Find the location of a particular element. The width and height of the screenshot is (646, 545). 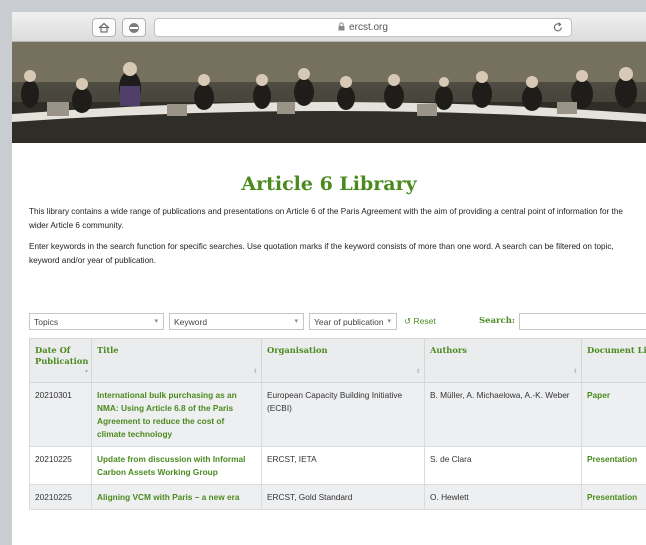

browser-toolbar: ercst.org is located at coordinates (329, 27).